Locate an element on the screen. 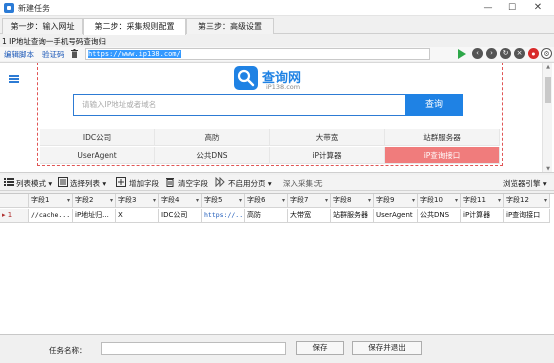  record-icon: ● is located at coordinates (533, 53).